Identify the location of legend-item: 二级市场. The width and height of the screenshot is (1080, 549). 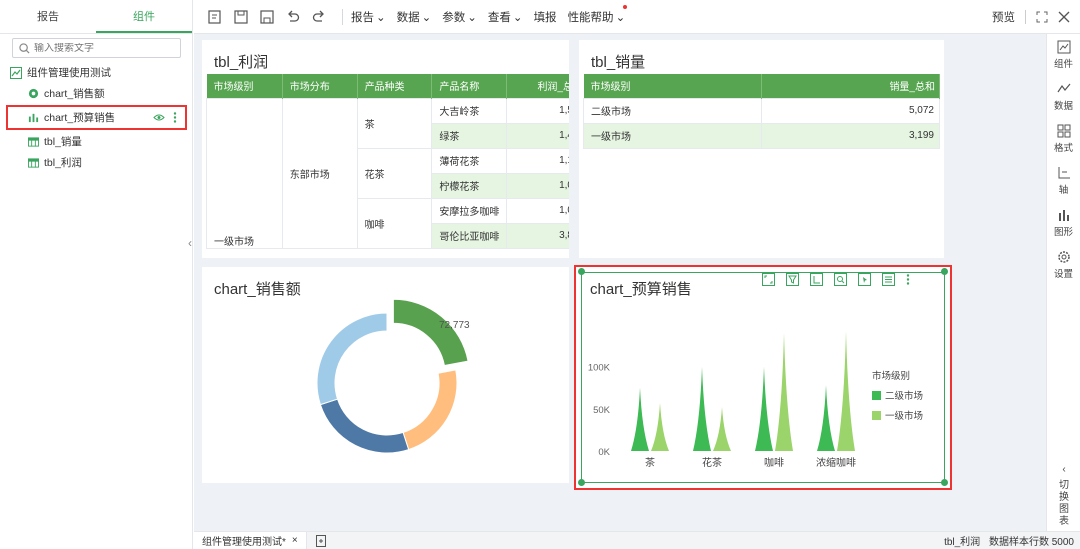
(897, 395).